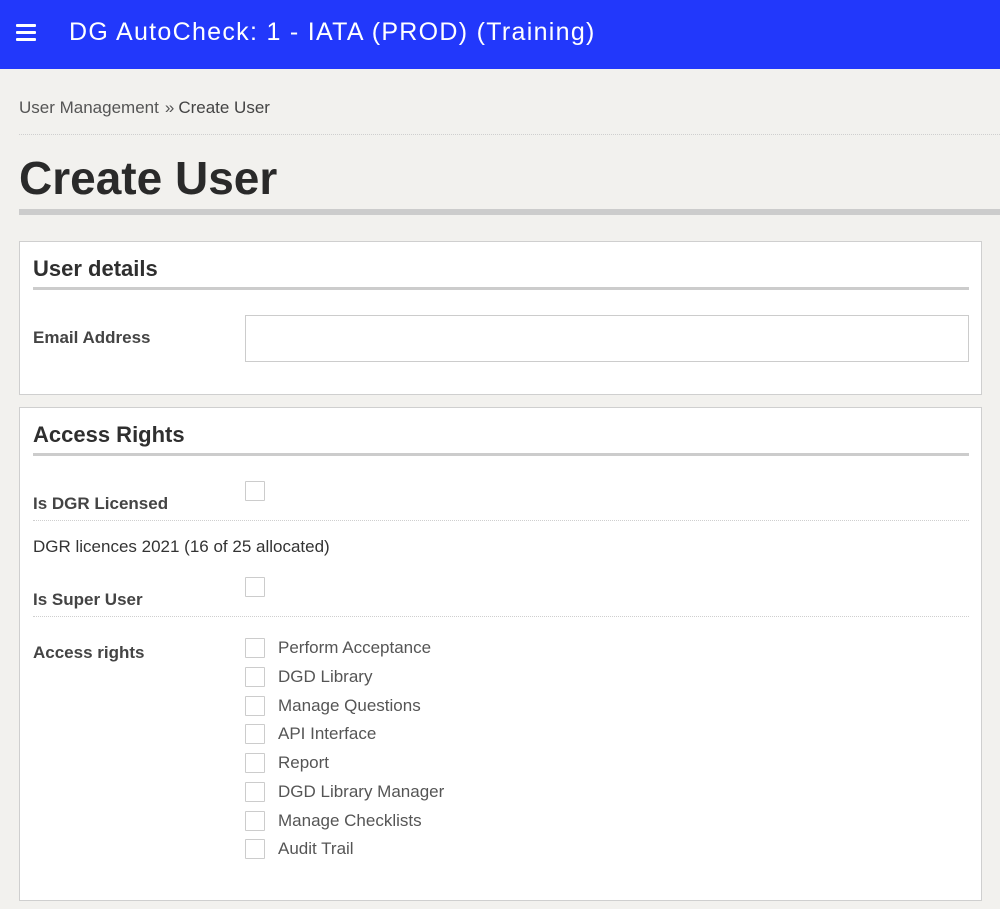 Image resolution: width=1000 pixels, height=909 pixels. I want to click on dgd-library-manager-checkbox, so click(255, 792).